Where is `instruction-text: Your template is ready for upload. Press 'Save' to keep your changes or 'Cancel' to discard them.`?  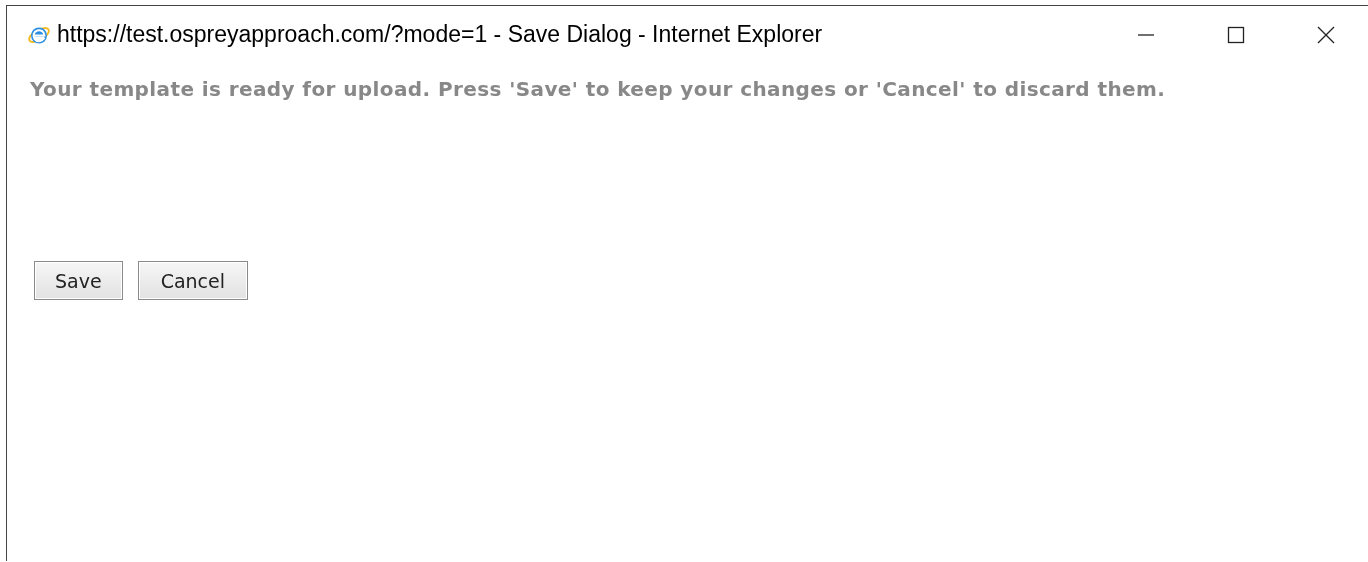 instruction-text: Your template is ready for upload. Press 'Save' to keep your changes or 'Cancel' to discard them. is located at coordinates (598, 89).